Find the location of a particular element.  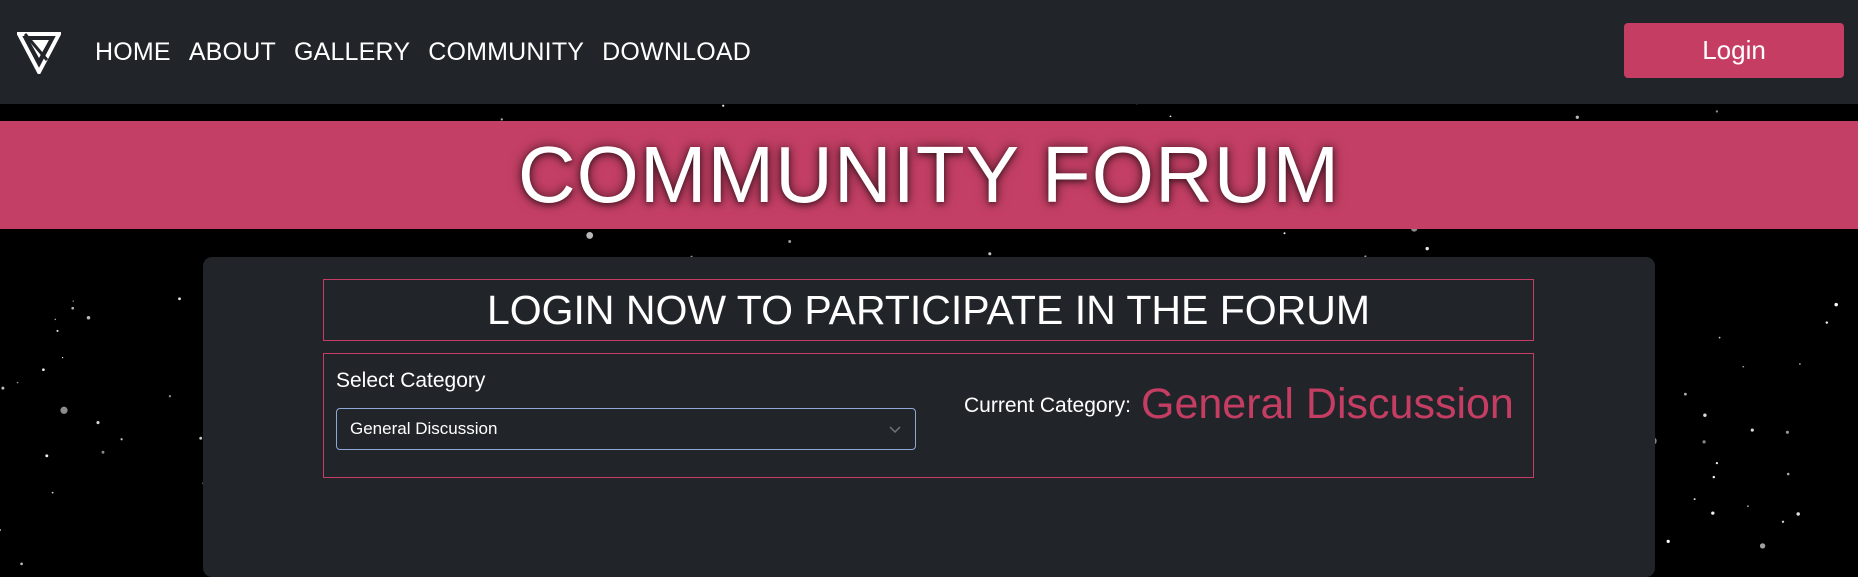

chevron-down-icon is located at coordinates (895, 430).